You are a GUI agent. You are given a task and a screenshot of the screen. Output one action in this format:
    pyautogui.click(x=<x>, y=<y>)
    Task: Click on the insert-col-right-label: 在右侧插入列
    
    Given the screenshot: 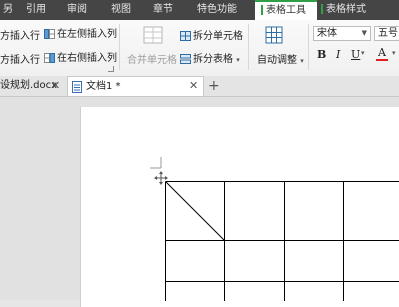 What is the action you would take?
    pyautogui.click(x=87, y=58)
    